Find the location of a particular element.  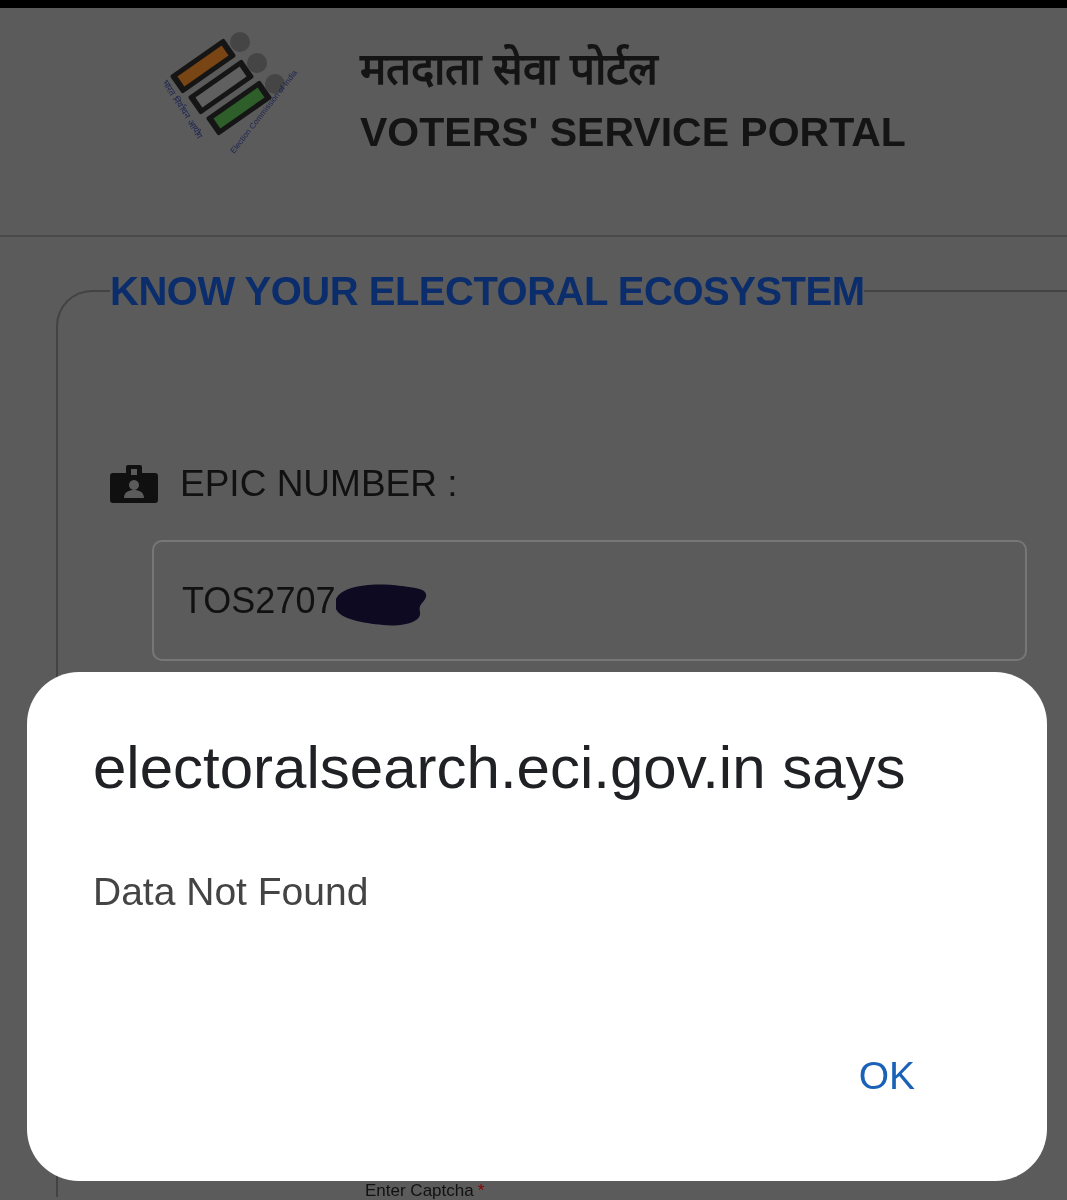

portal-title: VOTERS' SERVICE PORTAL is located at coordinates (633, 132).